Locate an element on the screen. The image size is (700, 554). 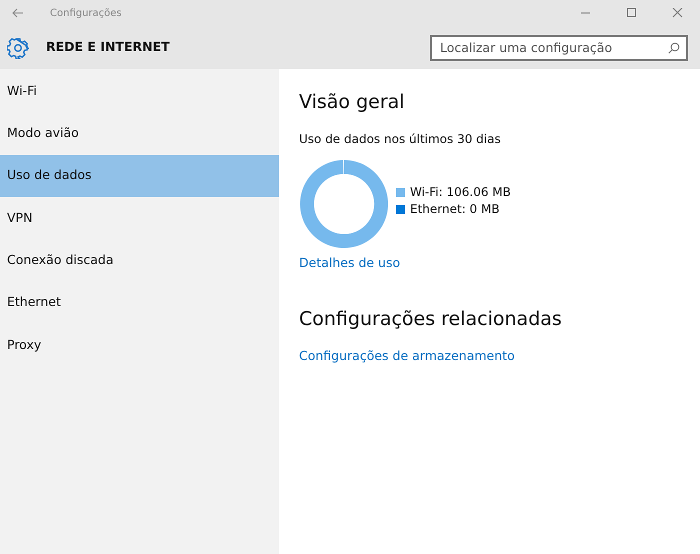
sidebar-item: Wi-Fi is located at coordinates (139, 91).